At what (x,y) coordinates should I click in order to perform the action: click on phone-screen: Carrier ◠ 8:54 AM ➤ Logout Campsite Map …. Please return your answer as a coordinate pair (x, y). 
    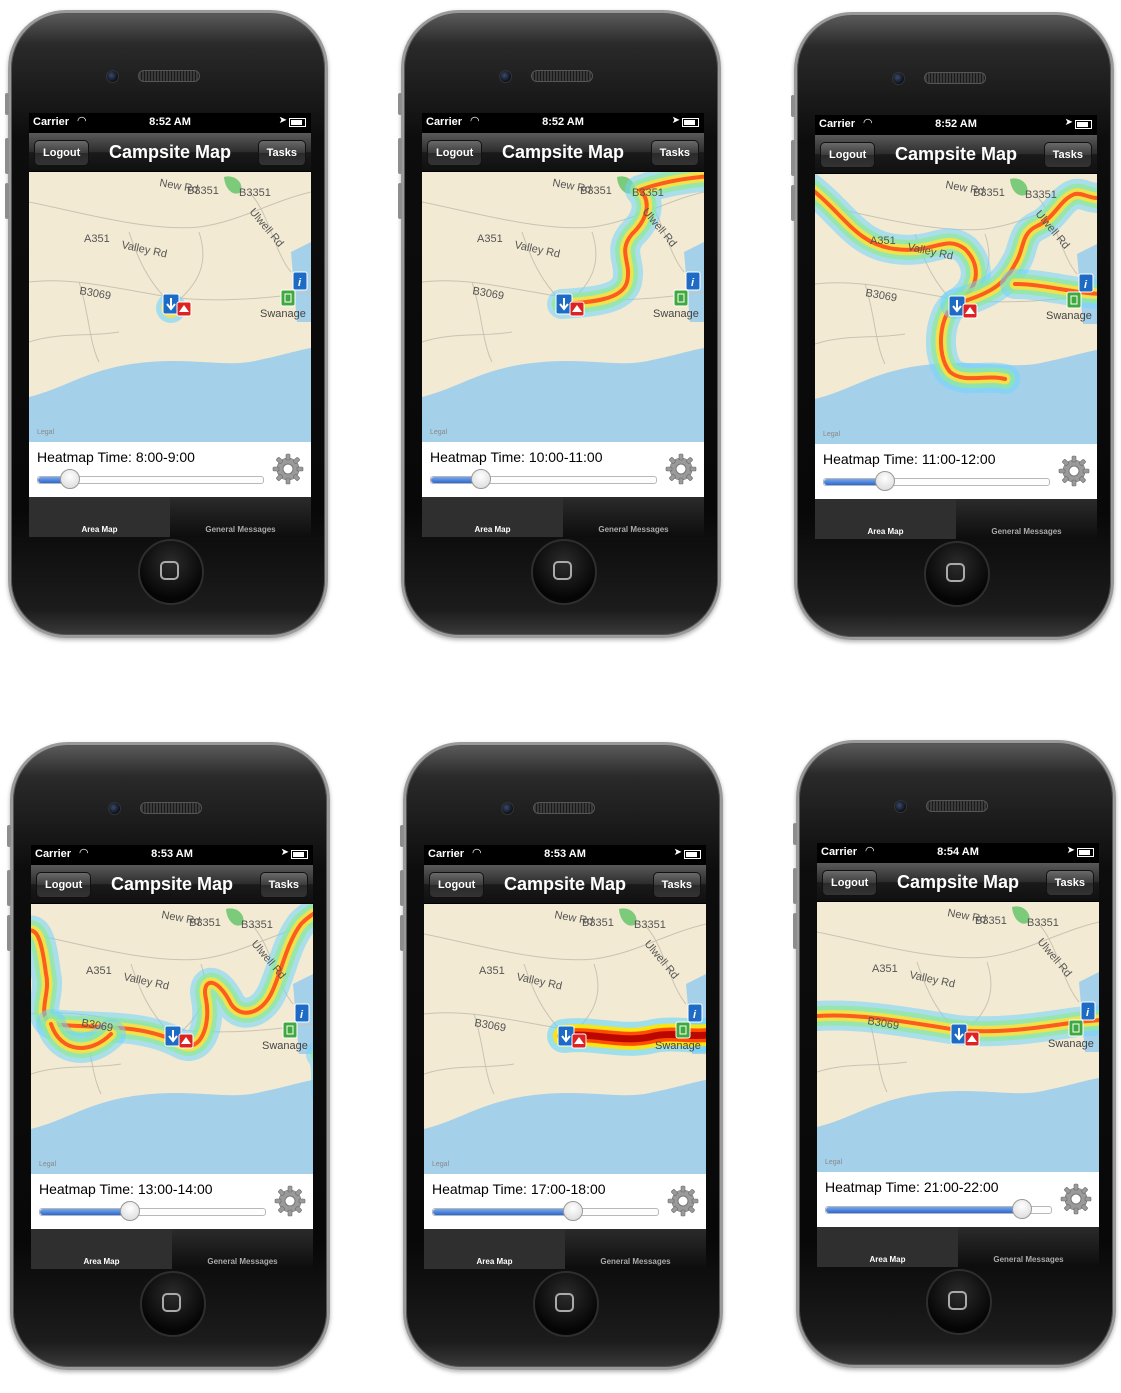
    Looking at the image, I should click on (958, 1055).